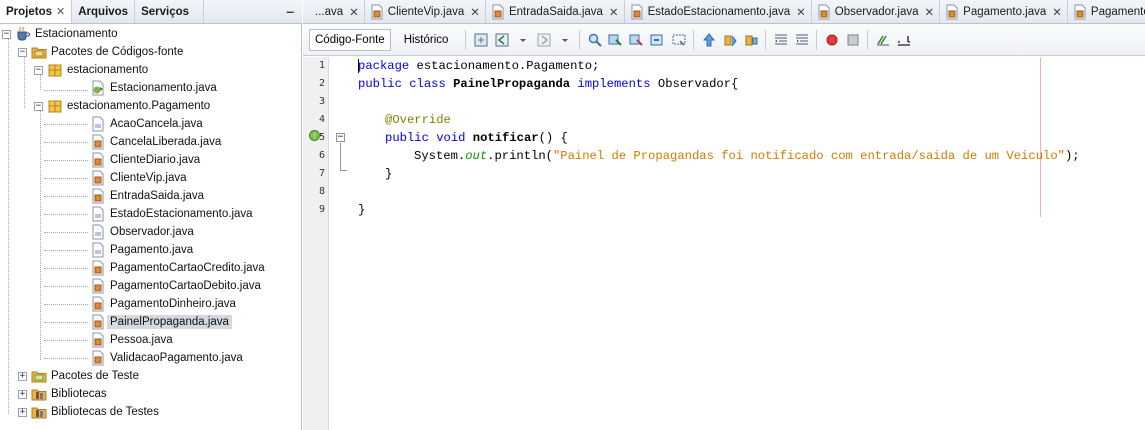 The image size is (1145, 430). What do you see at coordinates (146, 124) in the screenshot?
I see `tree-node-file: AcaoCancela.java` at bounding box center [146, 124].